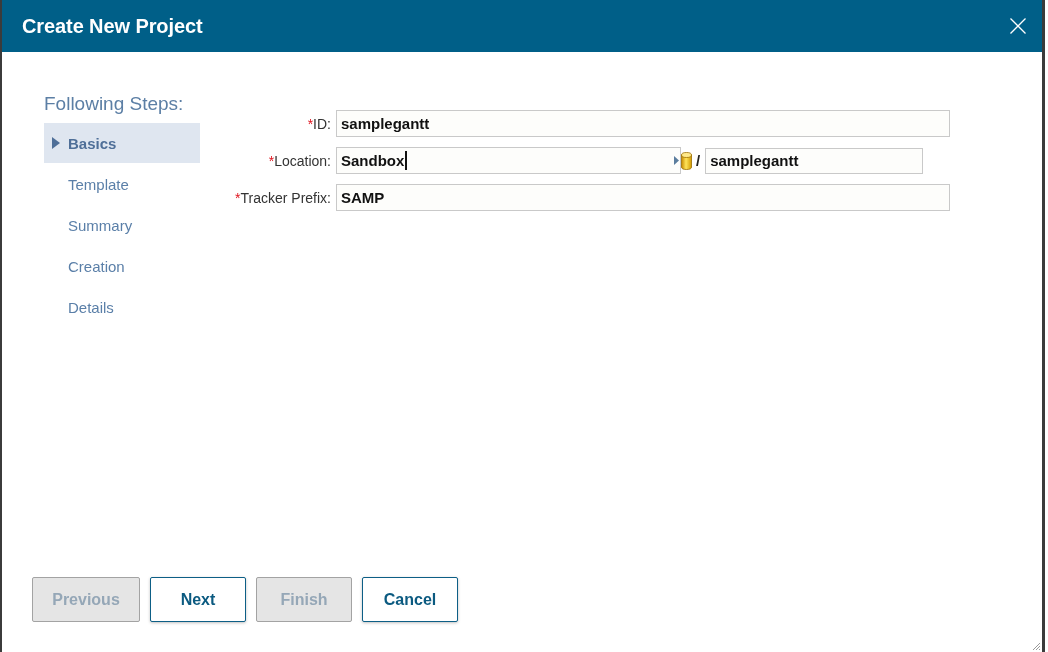 The image size is (1048, 652). What do you see at coordinates (282, 197) in the screenshot?
I see `field-label: *Tracker Prefix:` at bounding box center [282, 197].